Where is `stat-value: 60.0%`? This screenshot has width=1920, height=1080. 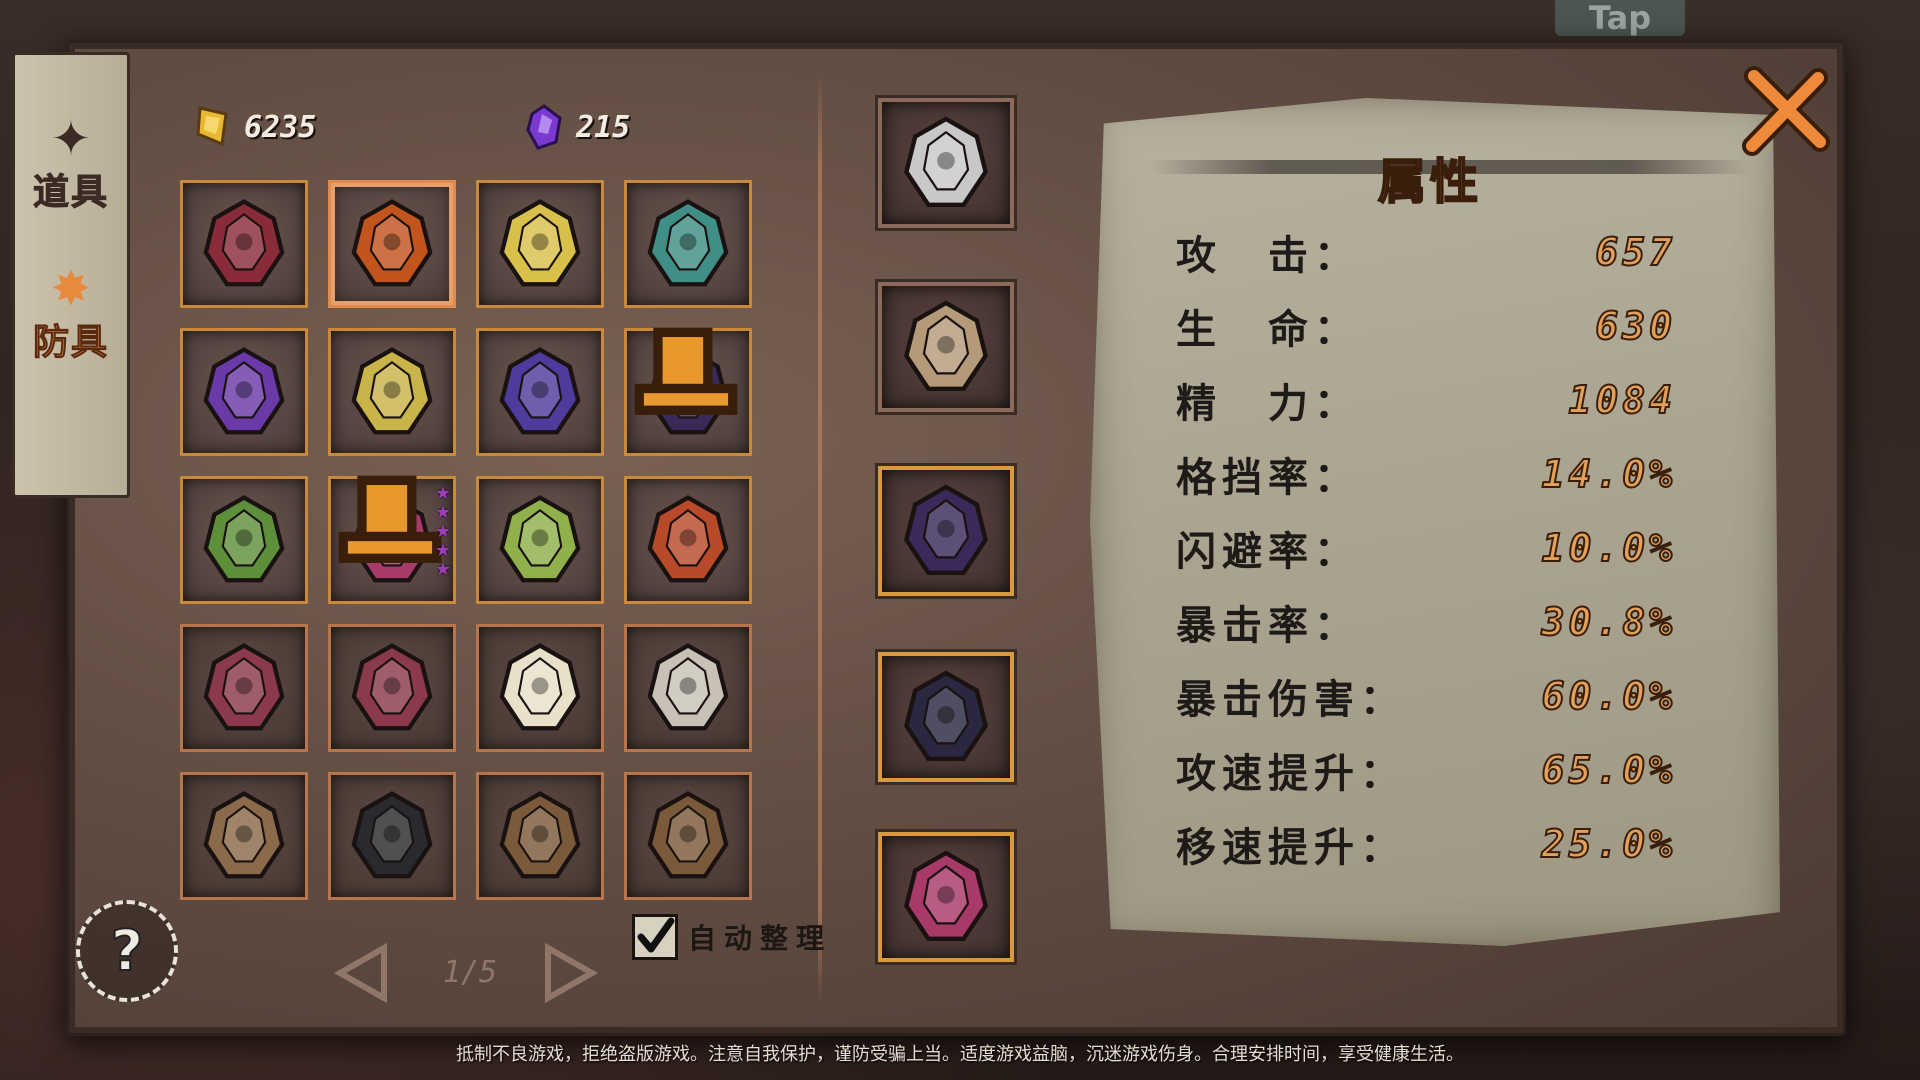
stat-value: 60.0% is located at coordinates (1608, 696).